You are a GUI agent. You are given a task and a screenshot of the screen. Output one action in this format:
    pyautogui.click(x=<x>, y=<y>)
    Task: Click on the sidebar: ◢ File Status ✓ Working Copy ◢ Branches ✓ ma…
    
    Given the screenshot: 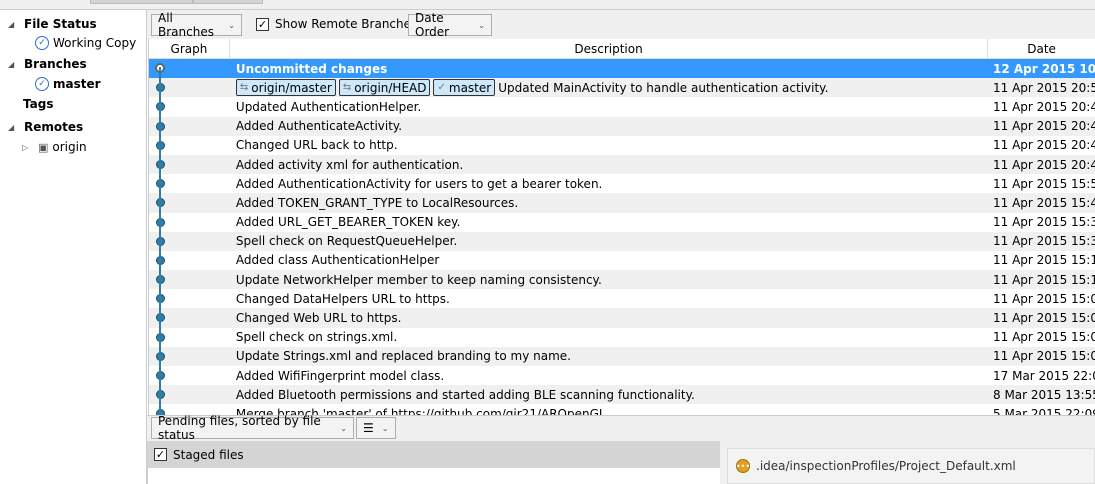 What is the action you would take?
    pyautogui.click(x=73, y=247)
    